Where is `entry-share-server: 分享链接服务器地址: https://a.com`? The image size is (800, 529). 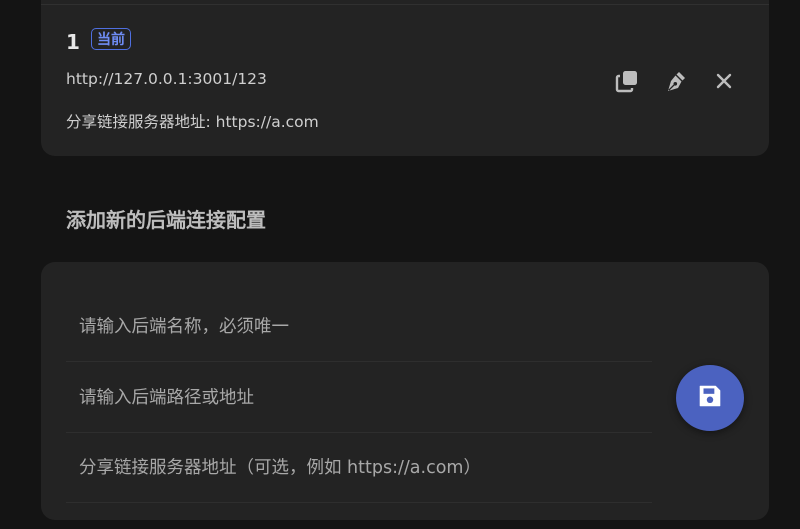 entry-share-server: 分享链接服务器地址: https://a.com is located at coordinates (192, 122).